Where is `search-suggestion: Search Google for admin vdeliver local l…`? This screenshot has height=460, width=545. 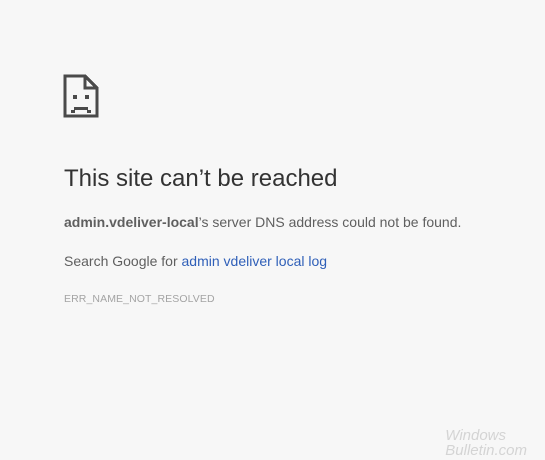
search-suggestion: Search Google for admin vdeliver local l… is located at coordinates (195, 261).